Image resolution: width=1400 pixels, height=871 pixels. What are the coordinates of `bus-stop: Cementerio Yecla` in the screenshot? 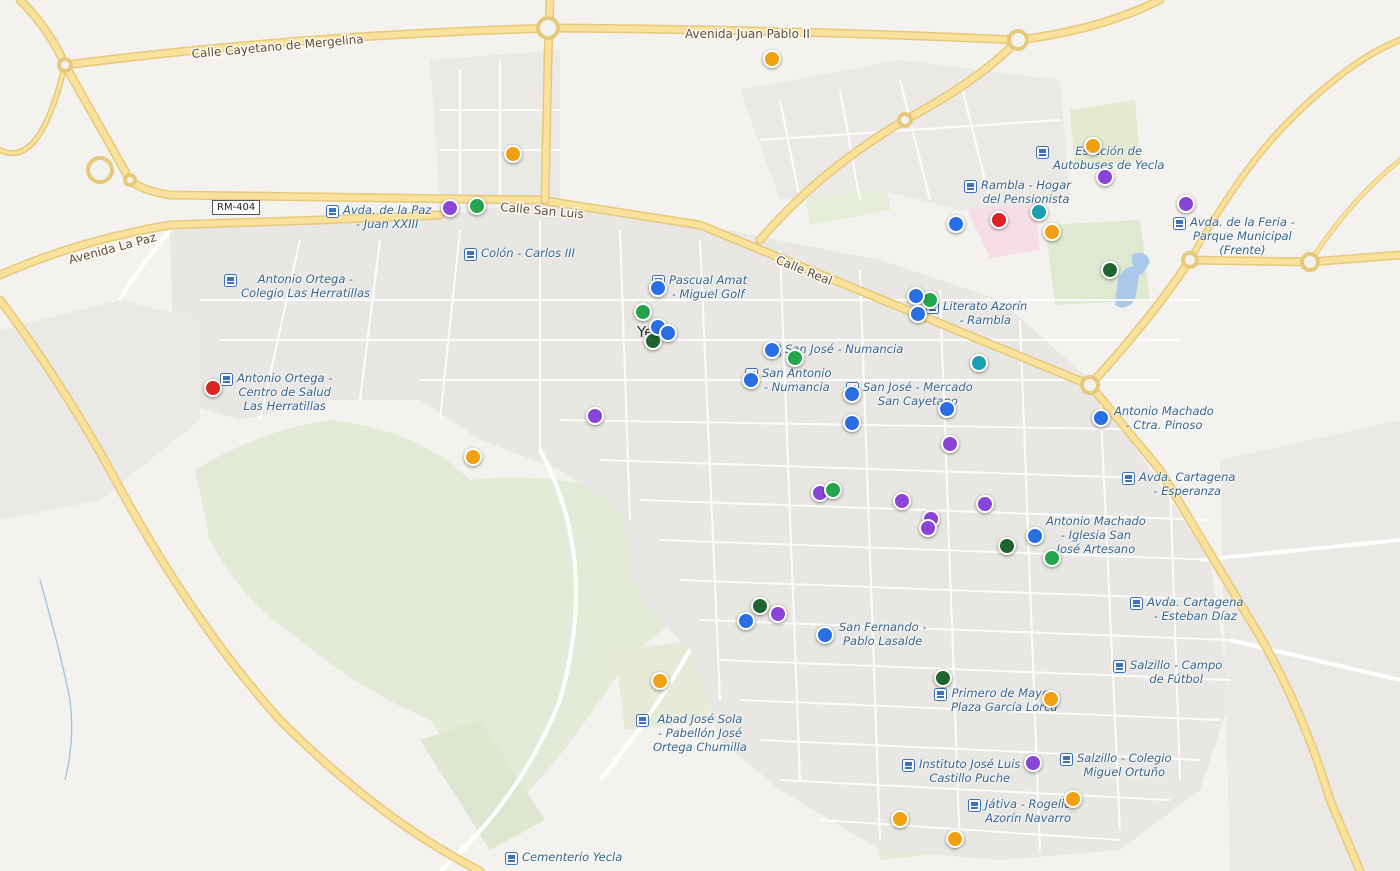 It's located at (563, 857).